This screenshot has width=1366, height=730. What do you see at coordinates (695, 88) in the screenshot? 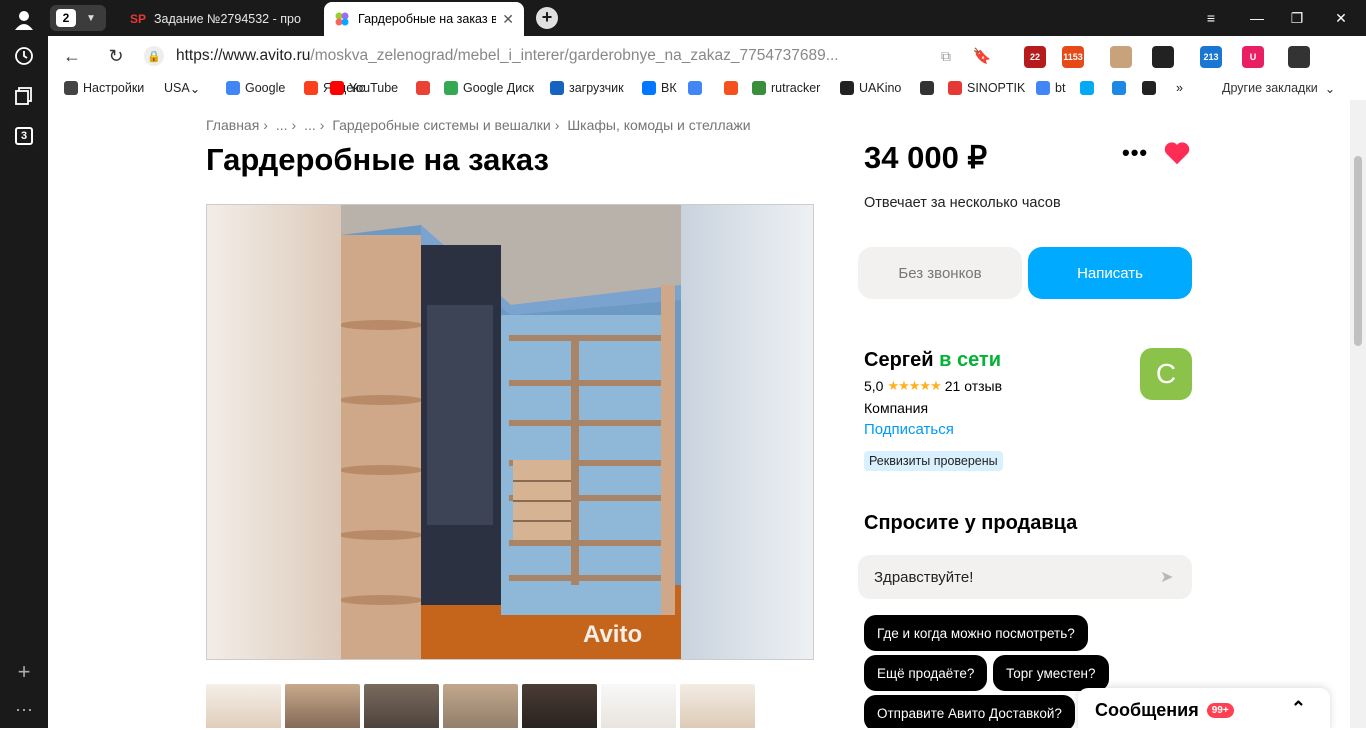
I see `translate-icon` at bounding box center [695, 88].